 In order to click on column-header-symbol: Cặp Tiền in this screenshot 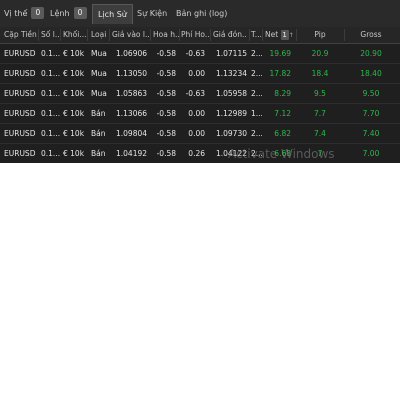, I will do `click(21, 35)`.